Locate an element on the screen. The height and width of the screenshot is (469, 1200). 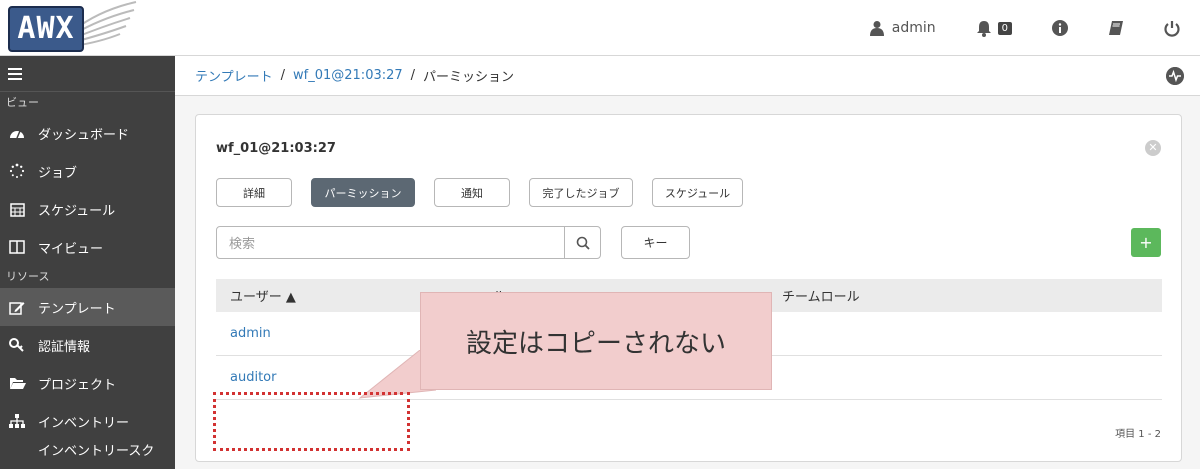
sidebar-item-jobs: ジョブ is located at coordinates (87, 171).